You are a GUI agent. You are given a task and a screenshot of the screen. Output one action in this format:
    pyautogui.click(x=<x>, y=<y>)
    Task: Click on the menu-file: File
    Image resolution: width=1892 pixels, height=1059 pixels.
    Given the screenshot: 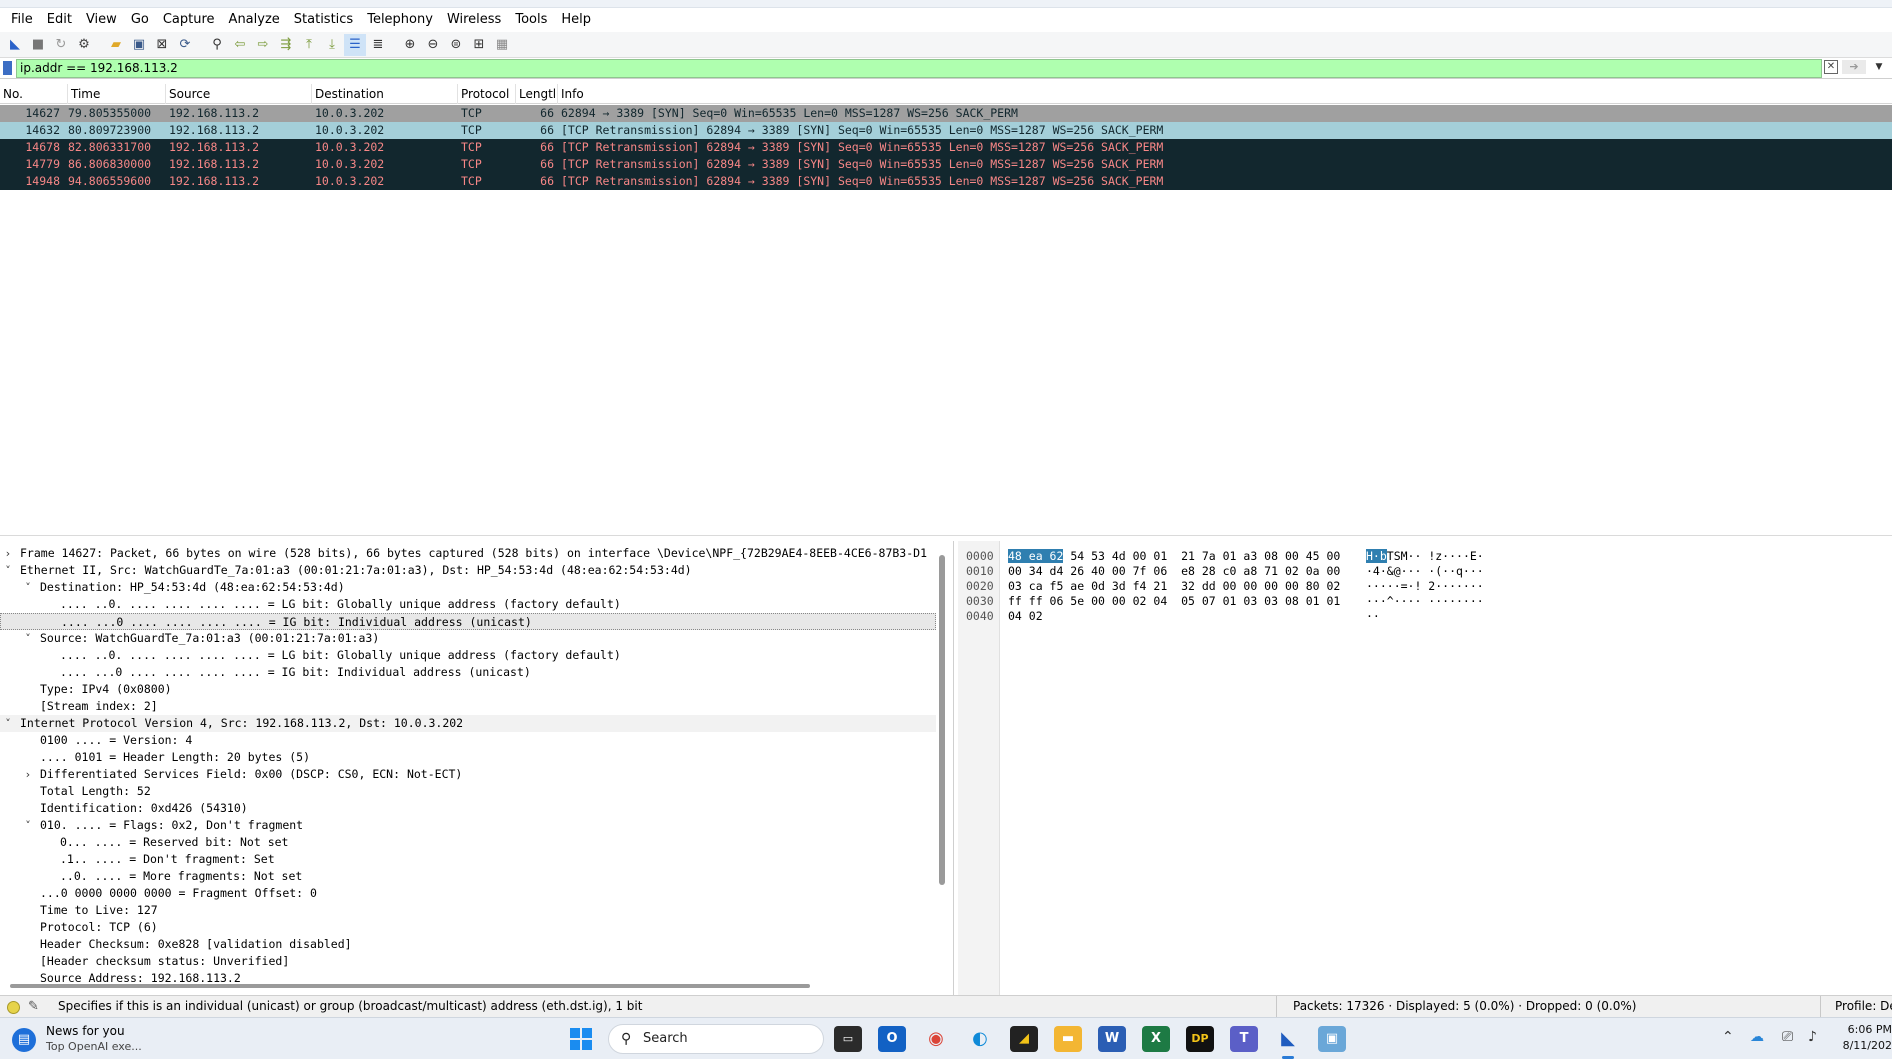 What is the action you would take?
    pyautogui.click(x=22, y=20)
    